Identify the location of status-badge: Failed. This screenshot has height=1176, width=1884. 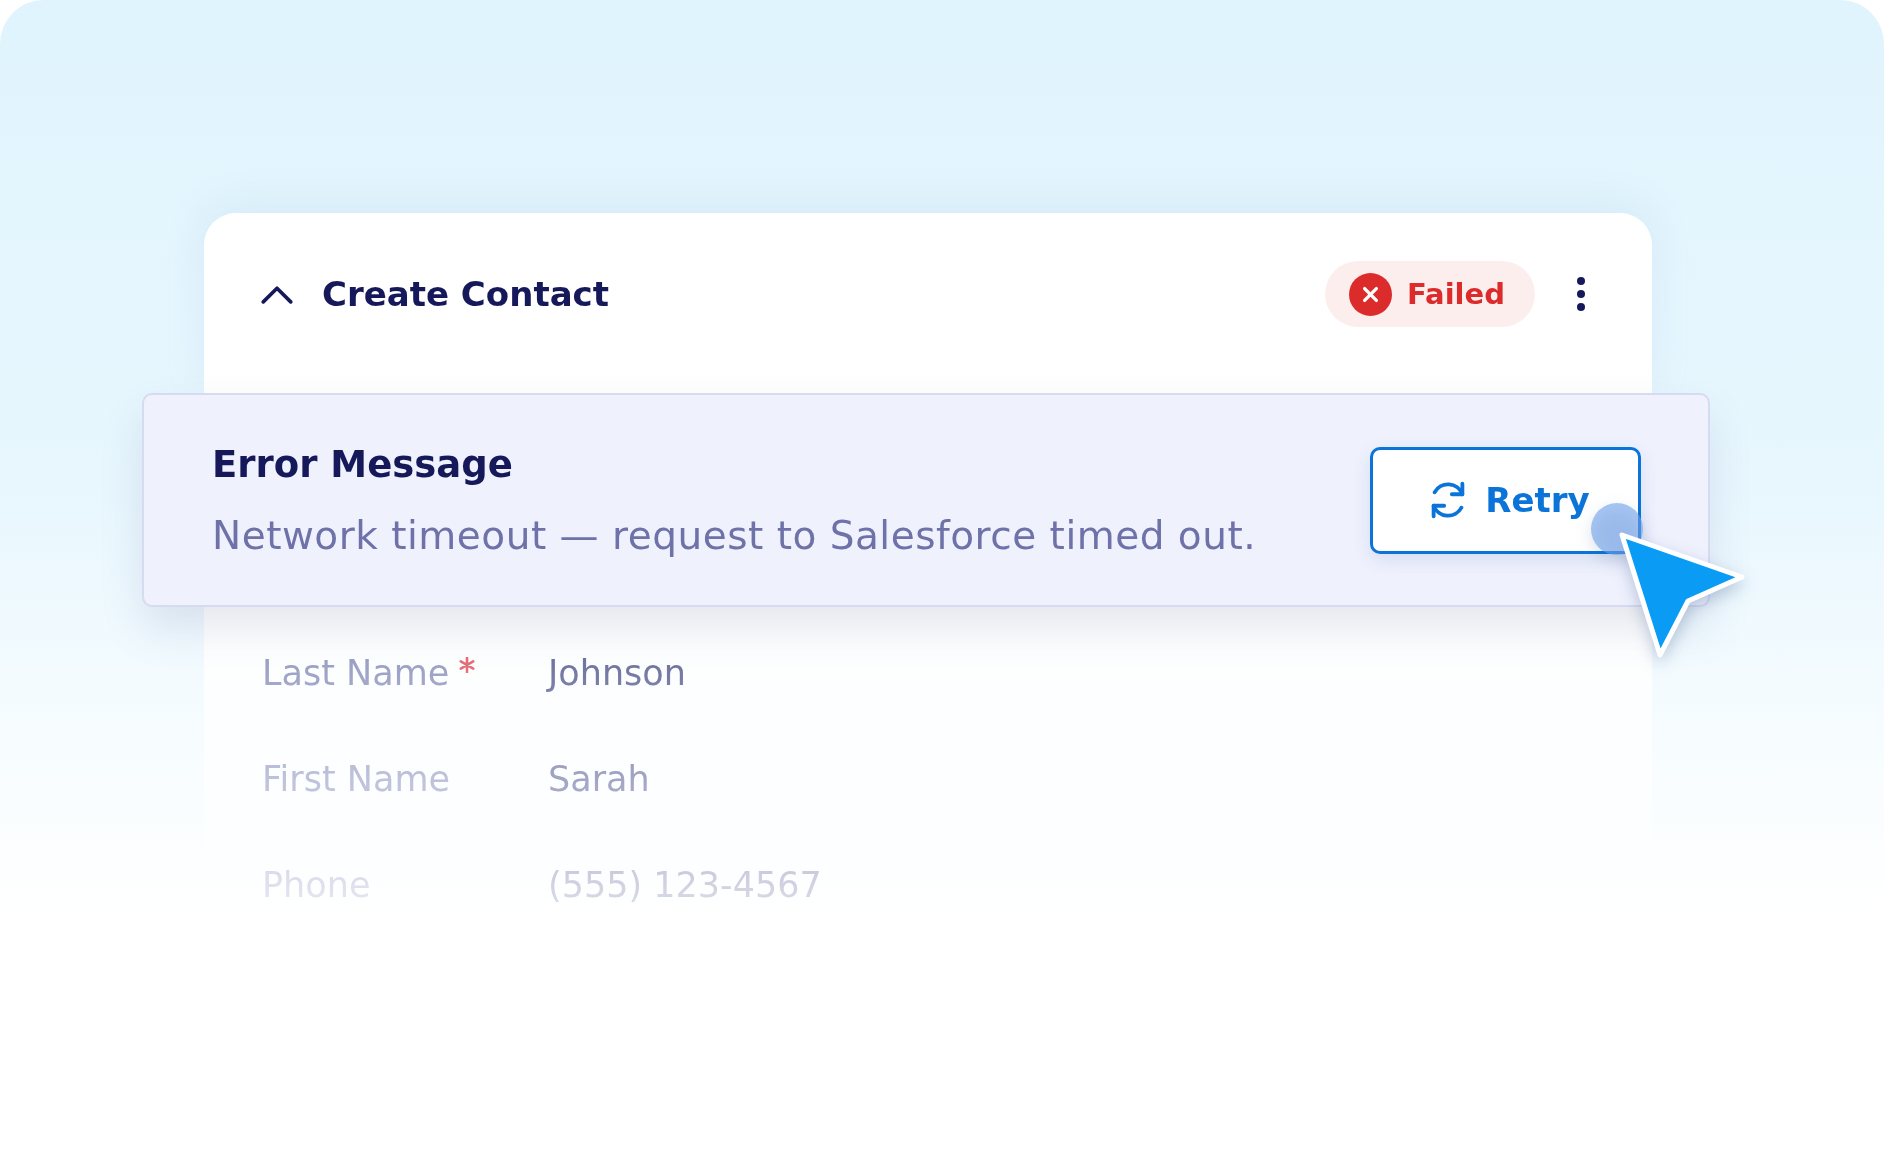
(1430, 294).